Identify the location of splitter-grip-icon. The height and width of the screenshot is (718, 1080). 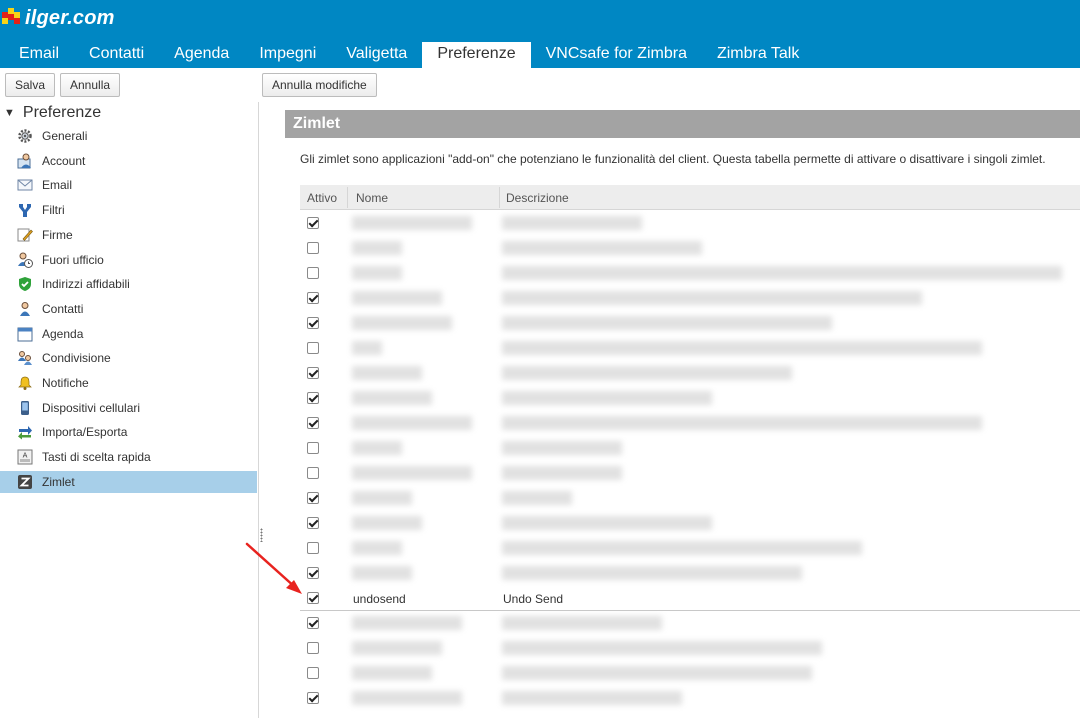
(261, 535).